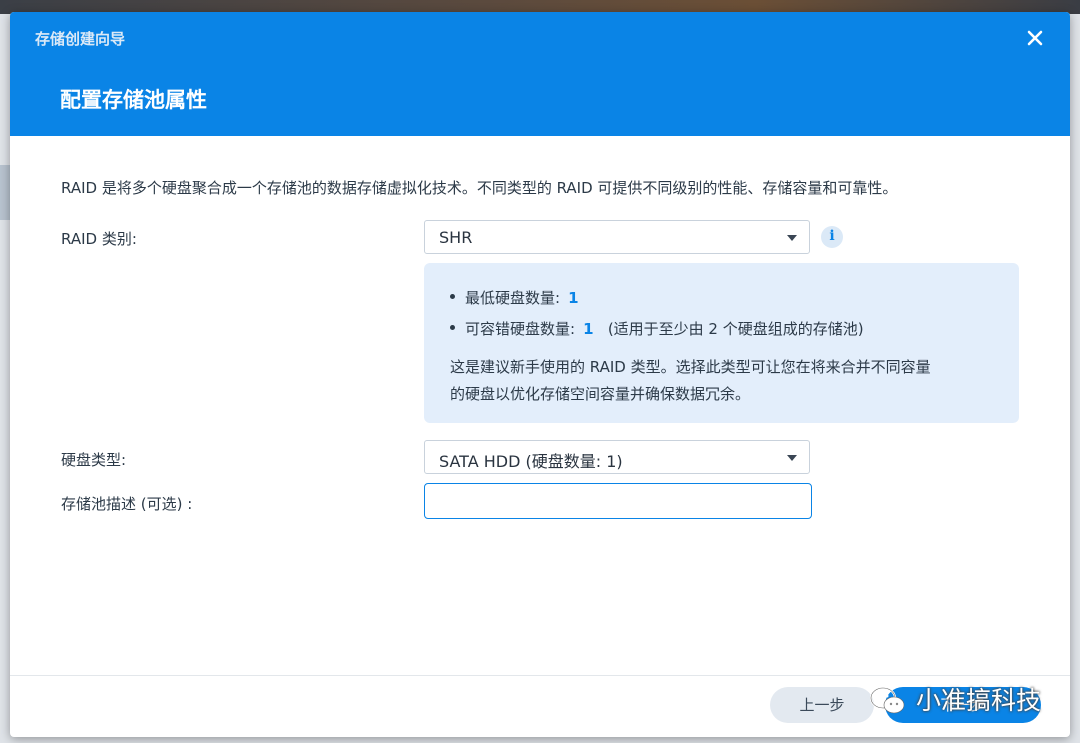  I want to click on prev-button: 上一步, so click(822, 705).